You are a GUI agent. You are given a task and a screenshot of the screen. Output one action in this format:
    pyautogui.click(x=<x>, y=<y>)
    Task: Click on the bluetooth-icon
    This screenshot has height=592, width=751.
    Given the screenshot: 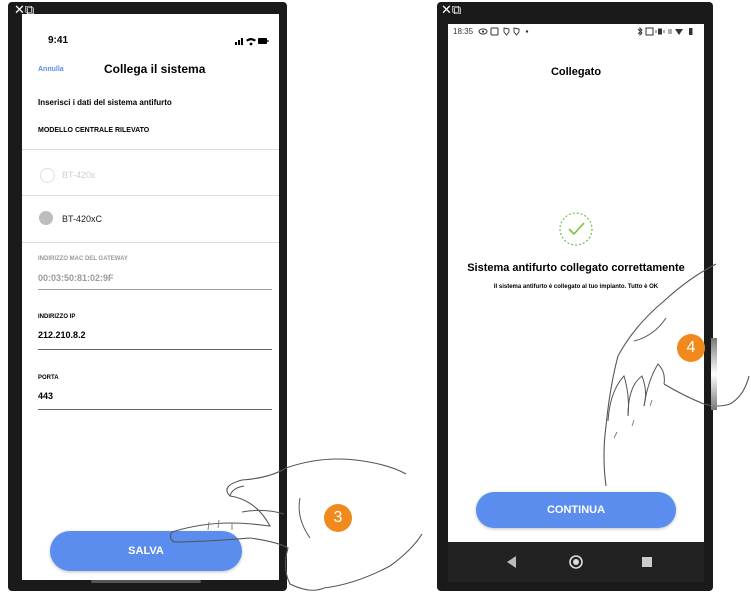 What is the action you would take?
    pyautogui.click(x=640, y=31)
    